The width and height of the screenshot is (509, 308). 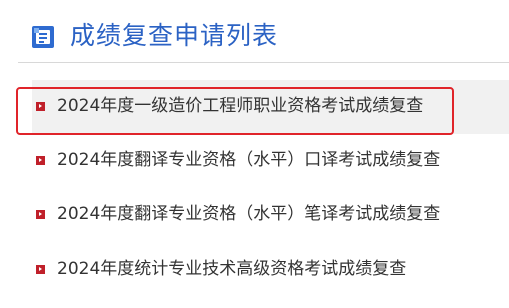 What do you see at coordinates (248, 160) in the screenshot?
I see `list-item-link: 2024年度翻译专业资格（水平）口译考试成绩复查` at bounding box center [248, 160].